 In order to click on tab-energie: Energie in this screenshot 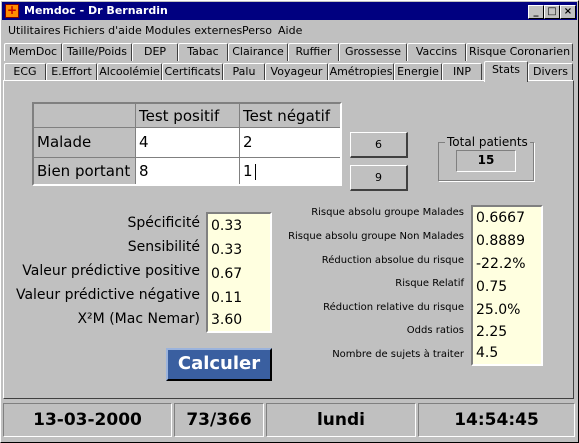, I will do `click(418, 72)`.